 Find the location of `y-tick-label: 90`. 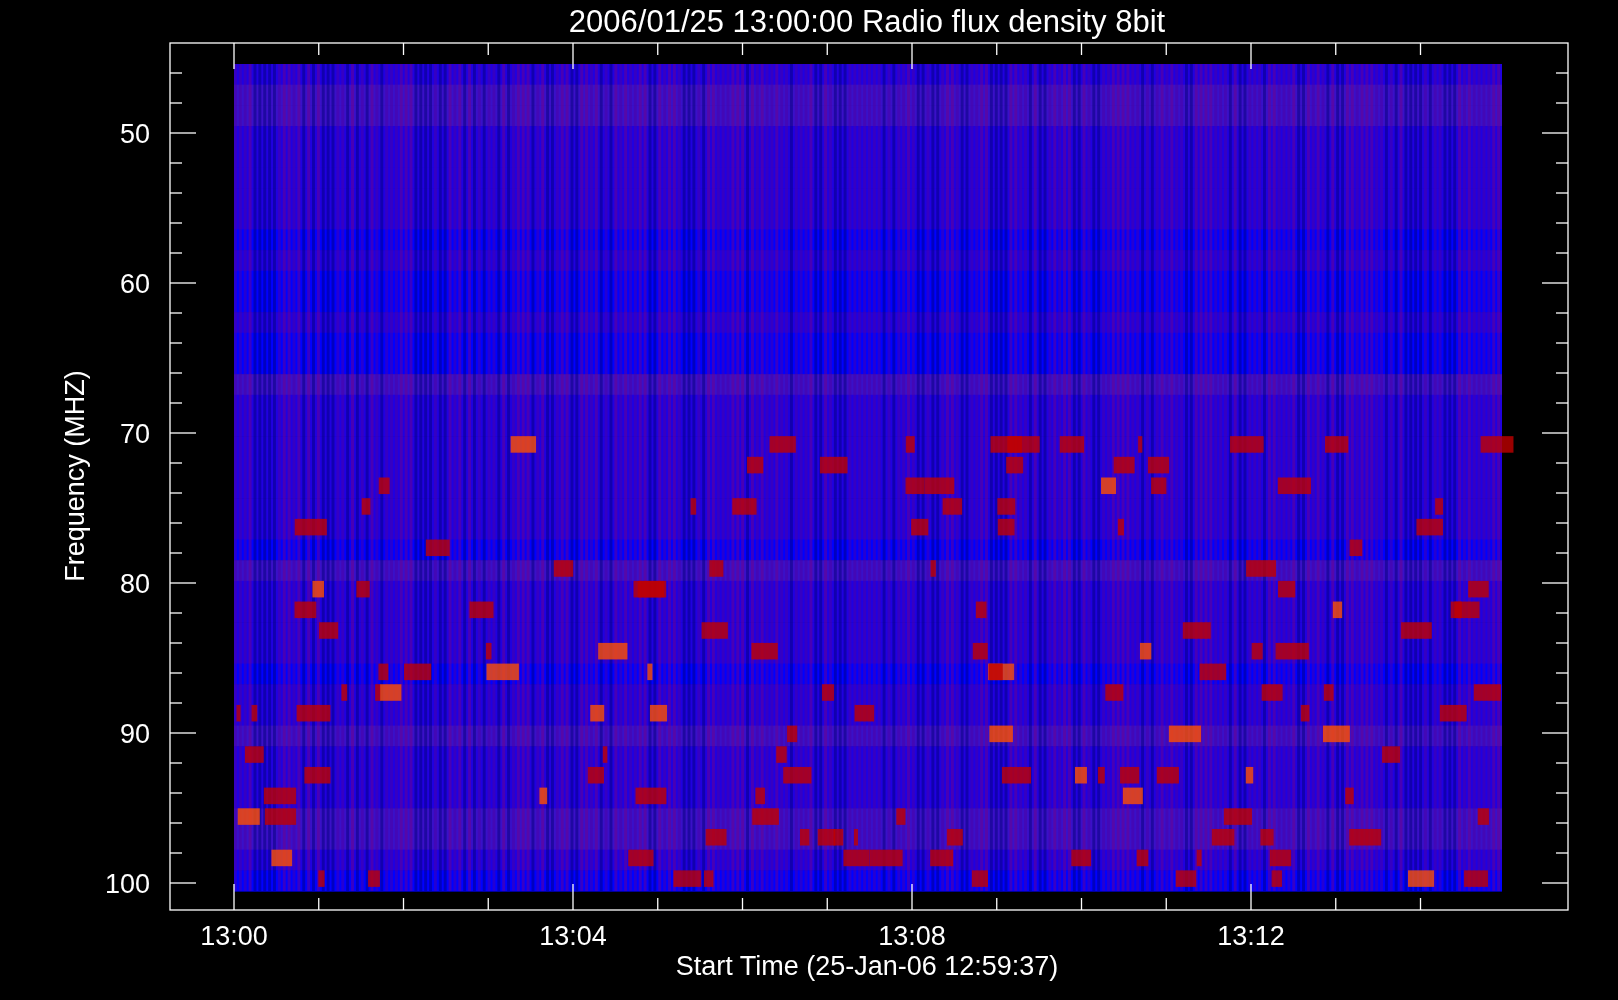

y-tick-label: 90 is located at coordinates (134, 734).